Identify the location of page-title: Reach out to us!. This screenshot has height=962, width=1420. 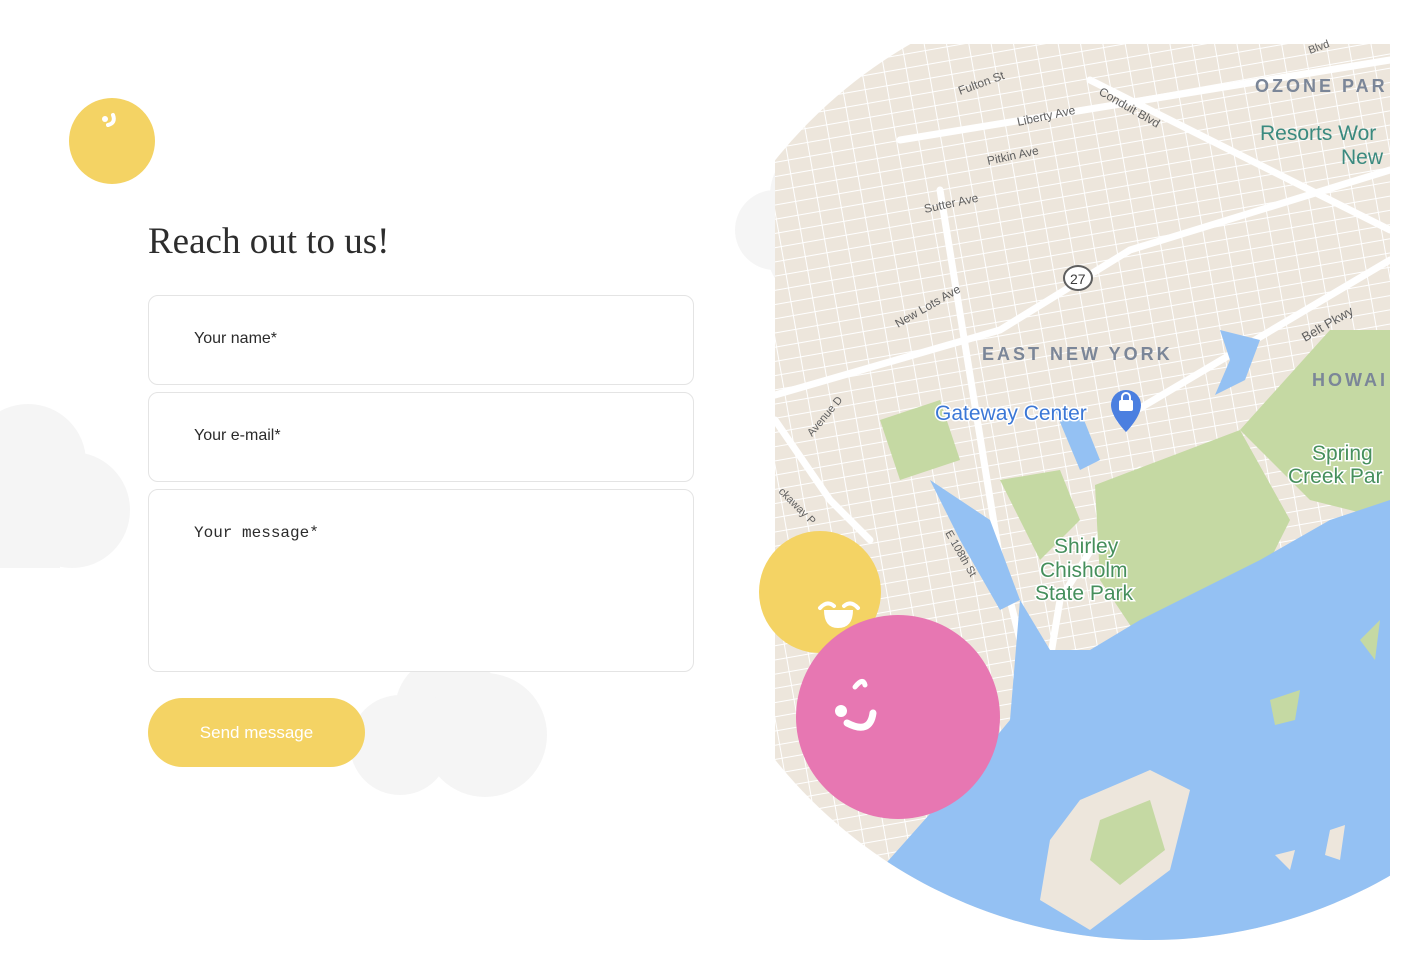
(269, 241).